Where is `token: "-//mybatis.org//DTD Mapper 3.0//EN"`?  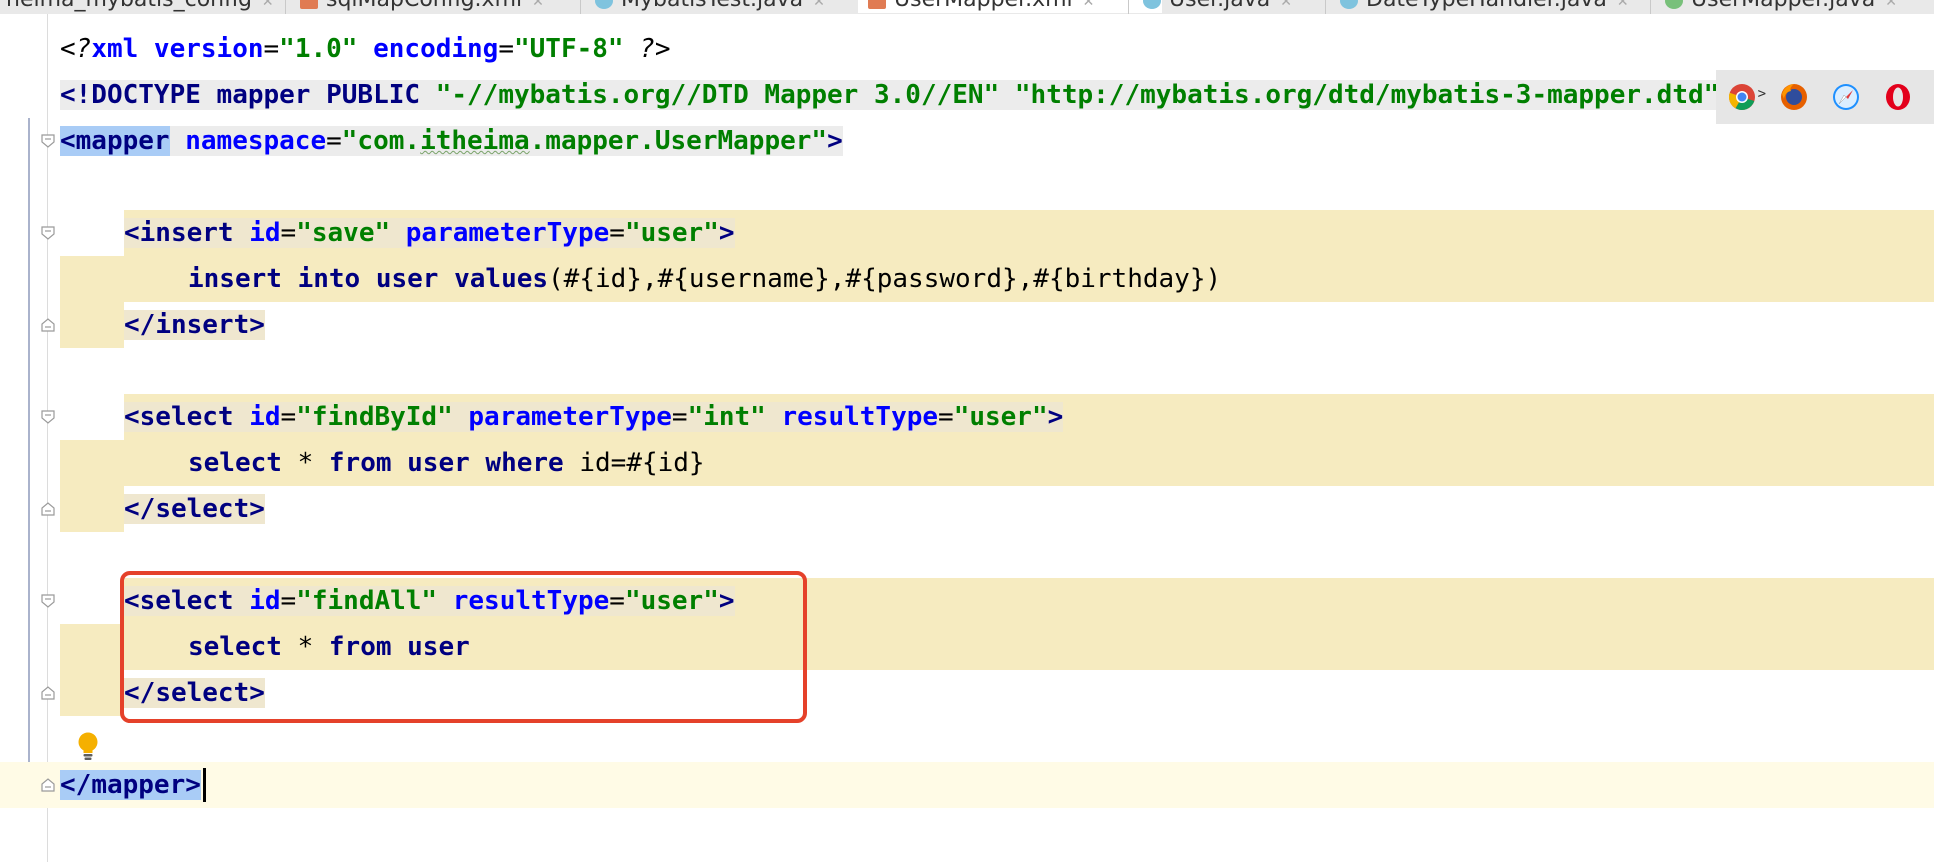
token: "-//mybatis.org//DTD Mapper 3.0//EN" is located at coordinates (710, 95).